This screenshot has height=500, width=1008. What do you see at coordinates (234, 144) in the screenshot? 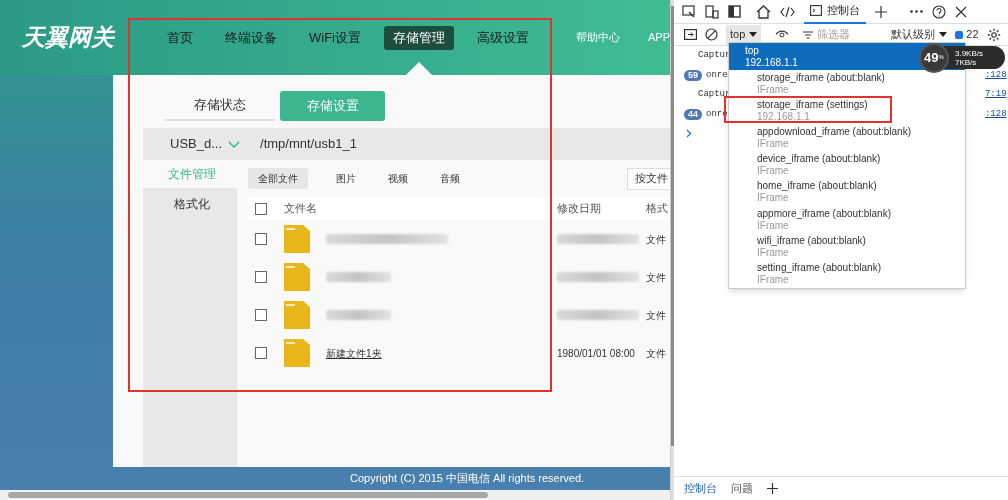
I see `chevron-icon` at bounding box center [234, 144].